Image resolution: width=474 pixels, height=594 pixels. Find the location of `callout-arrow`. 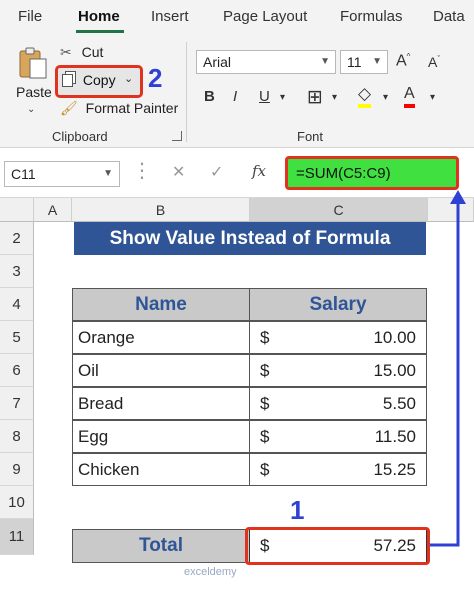

callout-arrow is located at coordinates (448, 368).